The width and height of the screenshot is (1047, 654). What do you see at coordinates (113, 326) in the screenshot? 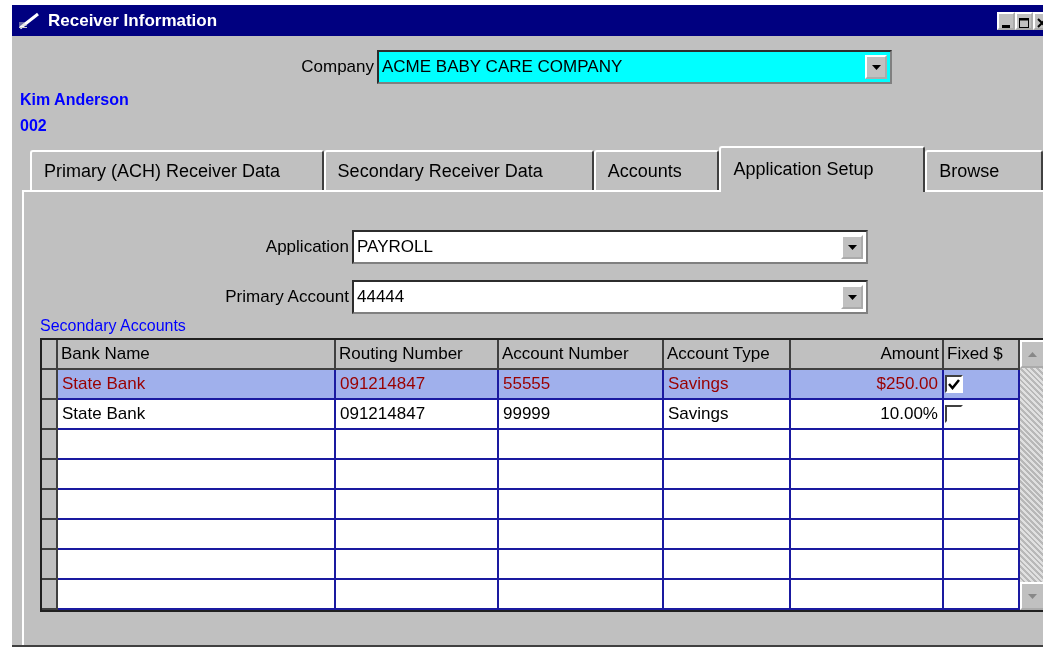
I see `section-title: Secondary Accounts` at bounding box center [113, 326].